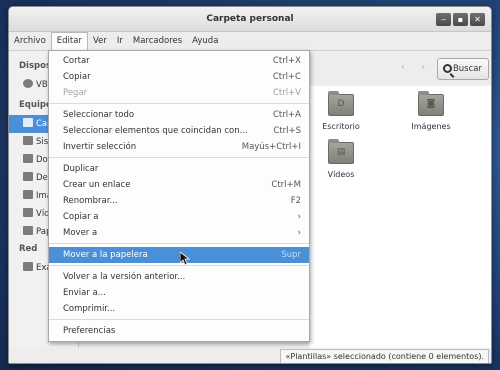 The width and height of the screenshot is (500, 370). I want to click on sidebar-header-devices: Dispos, so click(35, 66).